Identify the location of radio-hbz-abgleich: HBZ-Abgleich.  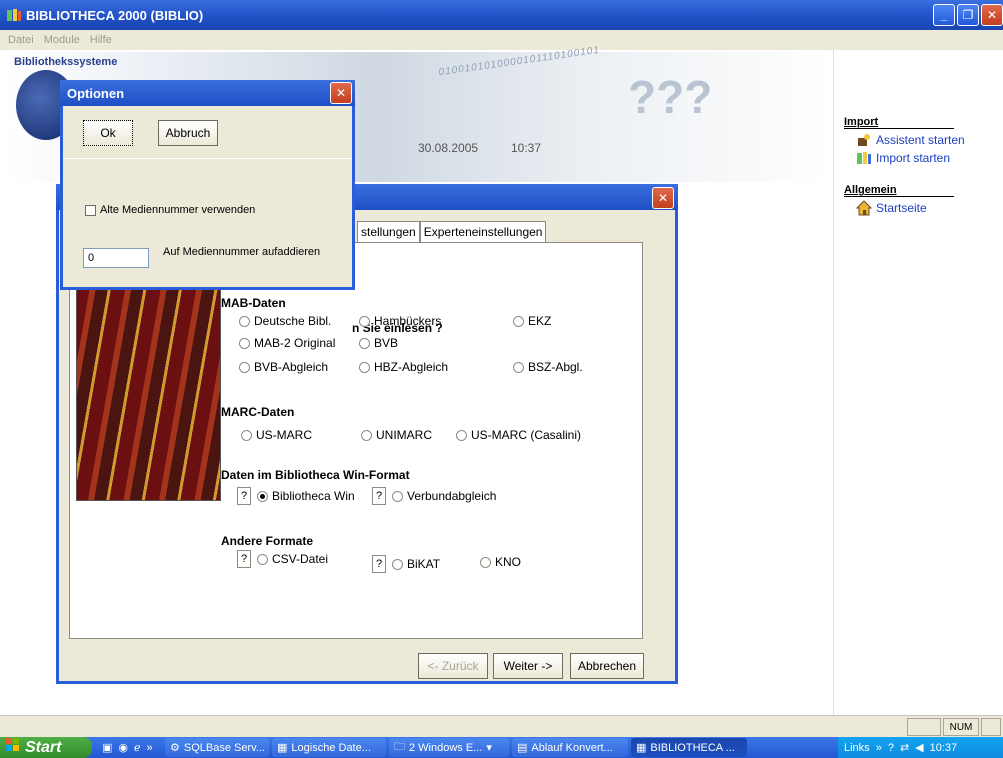
(403, 367).